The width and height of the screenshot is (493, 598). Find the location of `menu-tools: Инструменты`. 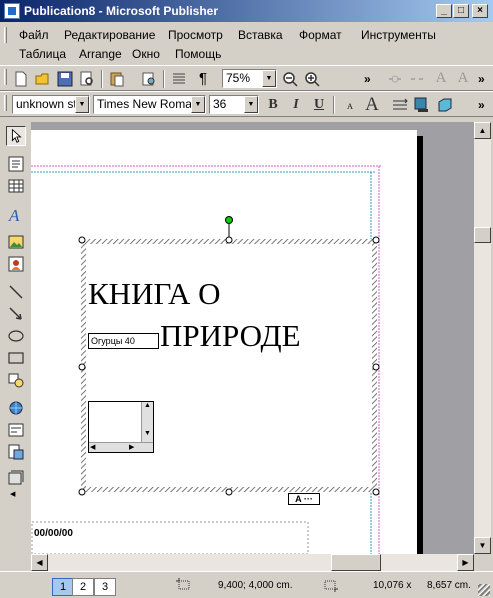

menu-tools: Инструменты is located at coordinates (398, 35).